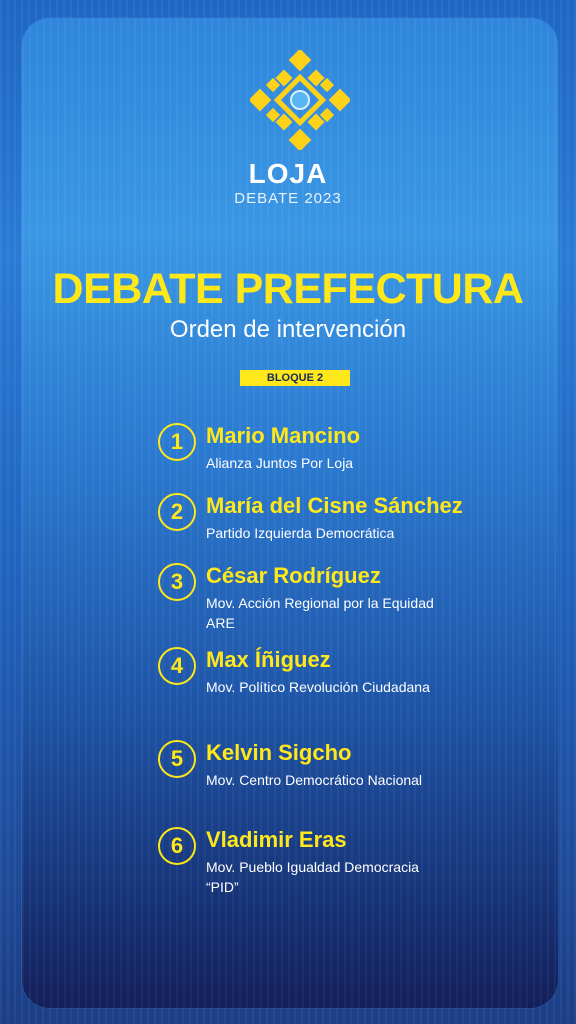 The height and width of the screenshot is (1024, 576). I want to click on number-circle: 1, so click(177, 442).